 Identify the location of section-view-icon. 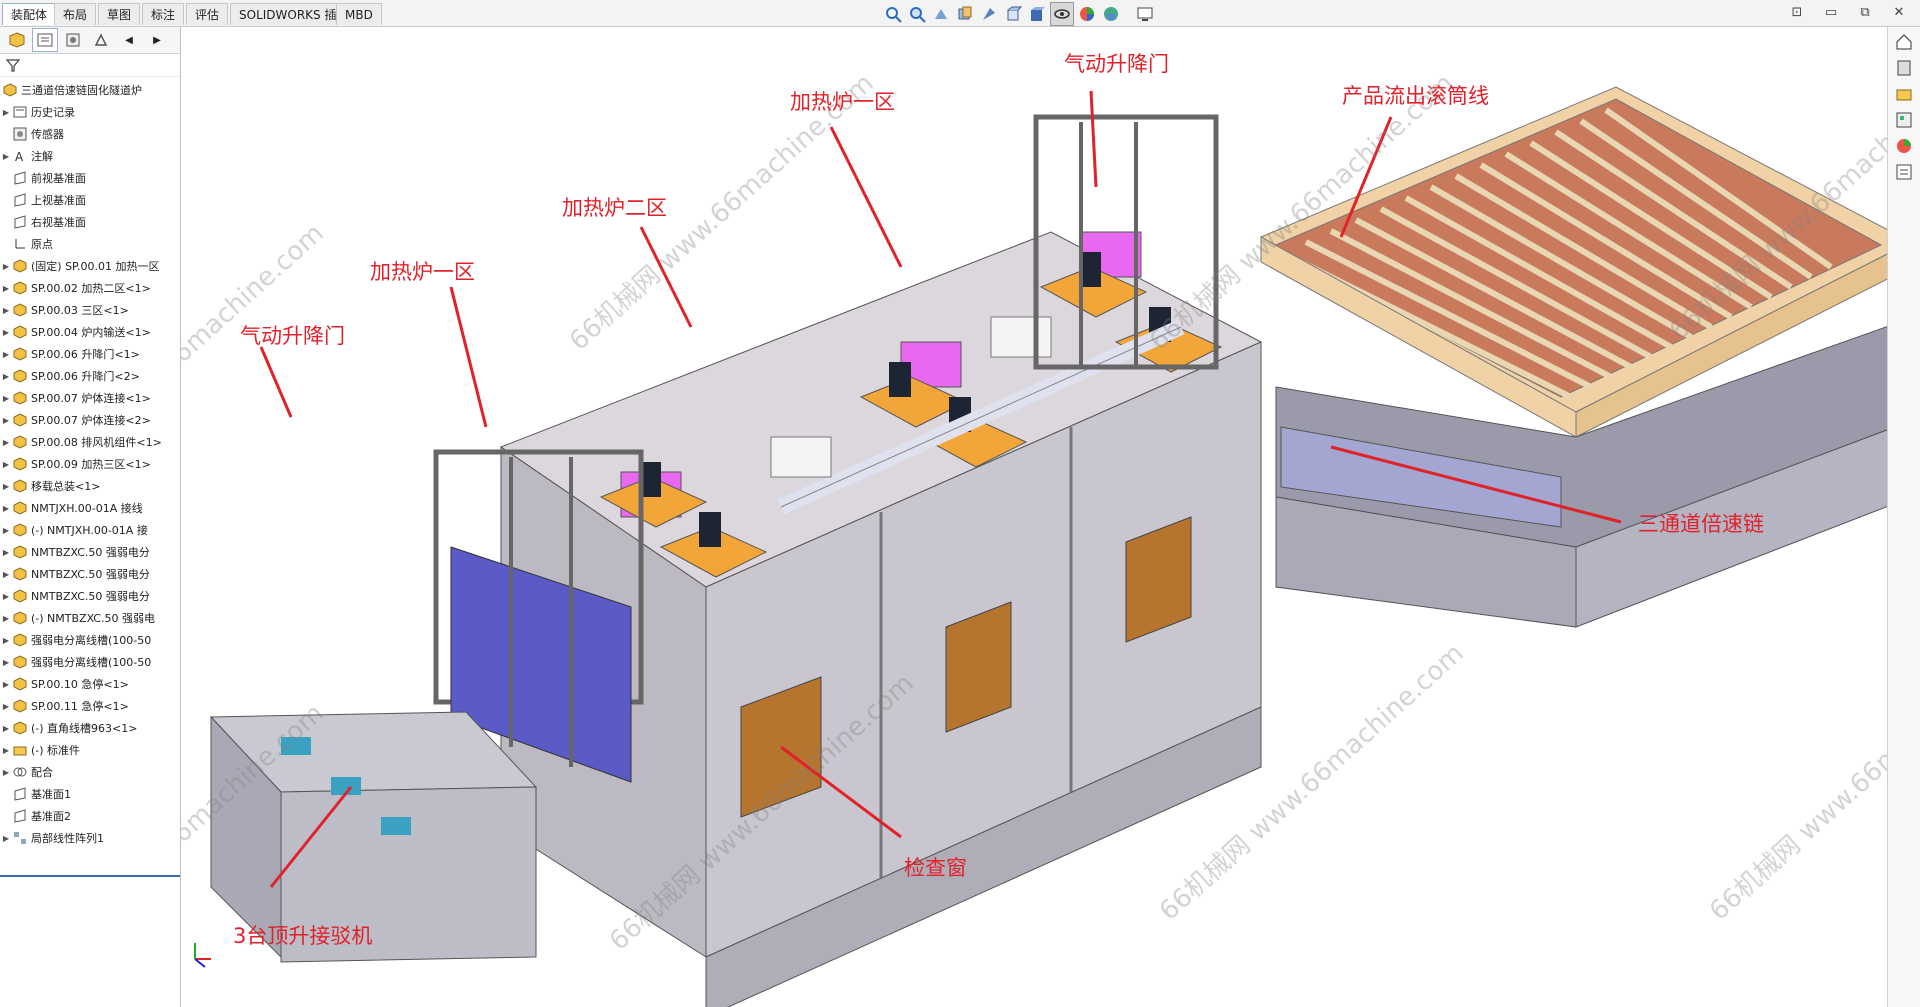
(965, 14).